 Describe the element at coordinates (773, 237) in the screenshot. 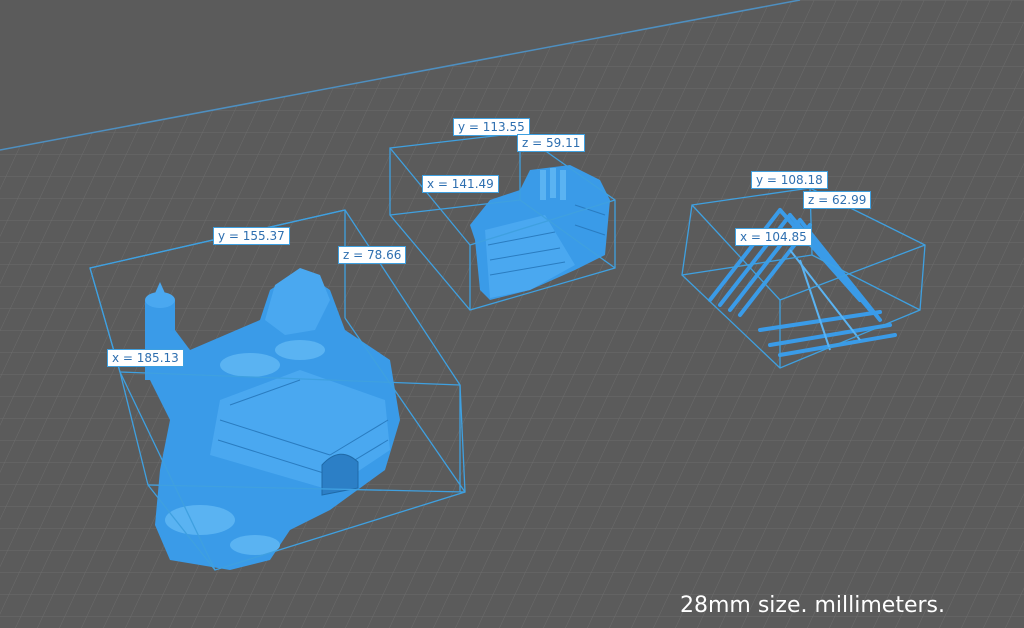

I see `dim-label-x: x = 104.85` at that location.